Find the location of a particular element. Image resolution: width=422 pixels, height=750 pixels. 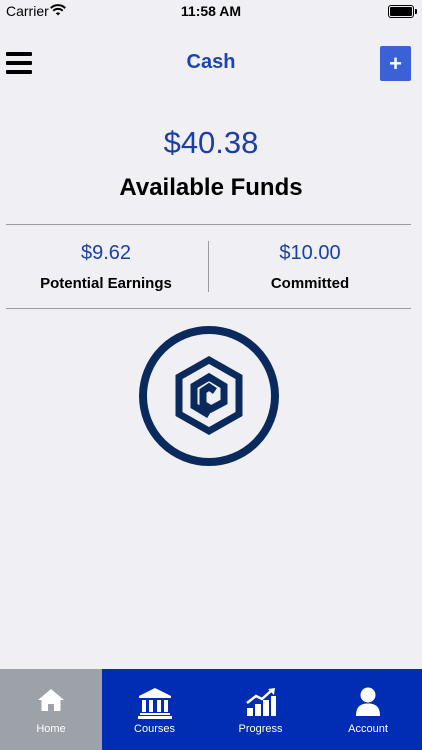

home-icon is located at coordinates (51, 700).